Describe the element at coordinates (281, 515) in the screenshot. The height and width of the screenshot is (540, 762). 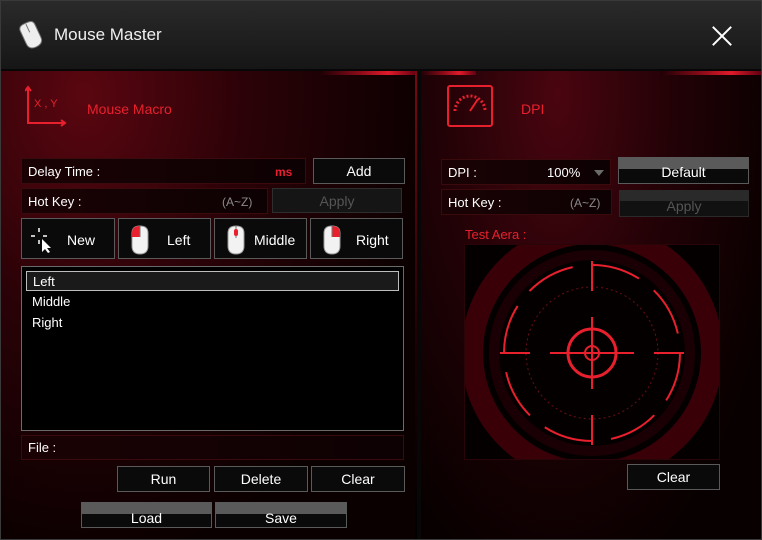
I see `save-button: Save` at that location.